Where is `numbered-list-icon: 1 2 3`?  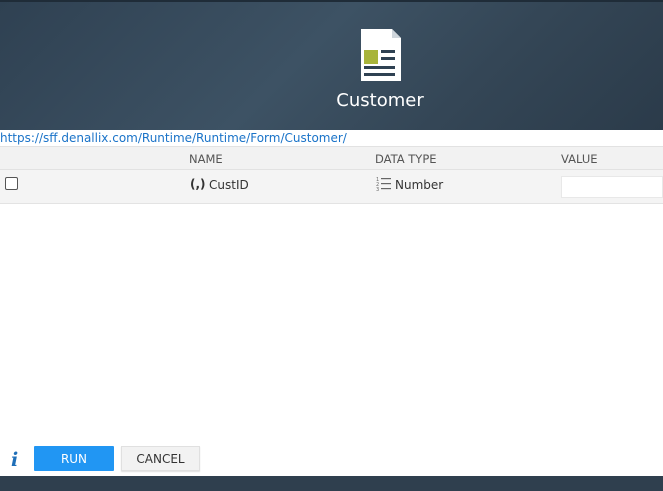 numbered-list-icon: 1 2 3 is located at coordinates (383, 184).